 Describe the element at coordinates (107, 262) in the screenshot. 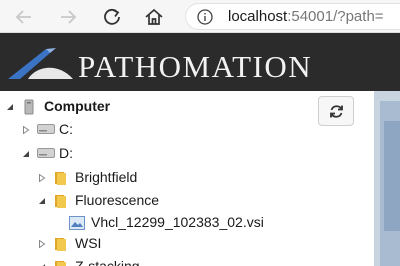

I see `tree-node-label: Z-stacking` at that location.